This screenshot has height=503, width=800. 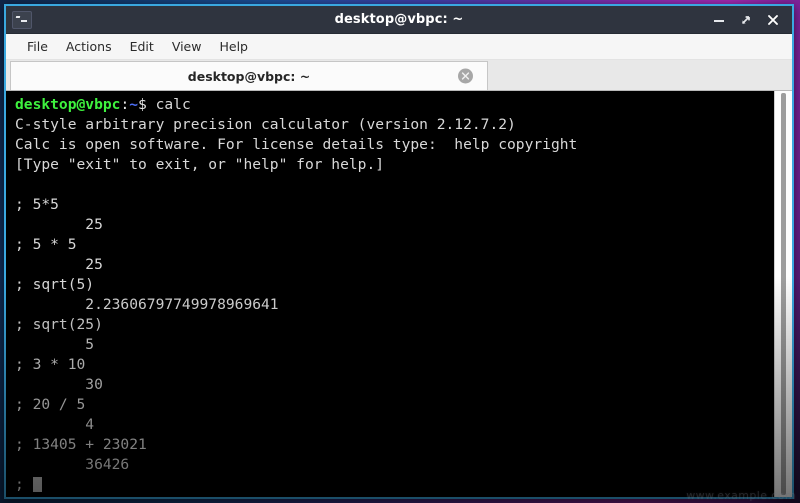 What do you see at coordinates (24, 484) in the screenshot?
I see `calc-prompt: ;` at bounding box center [24, 484].